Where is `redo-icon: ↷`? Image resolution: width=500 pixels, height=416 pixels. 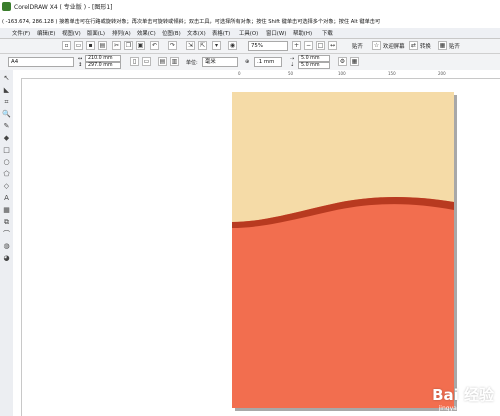
redo-icon: ↷ is located at coordinates (172, 45).